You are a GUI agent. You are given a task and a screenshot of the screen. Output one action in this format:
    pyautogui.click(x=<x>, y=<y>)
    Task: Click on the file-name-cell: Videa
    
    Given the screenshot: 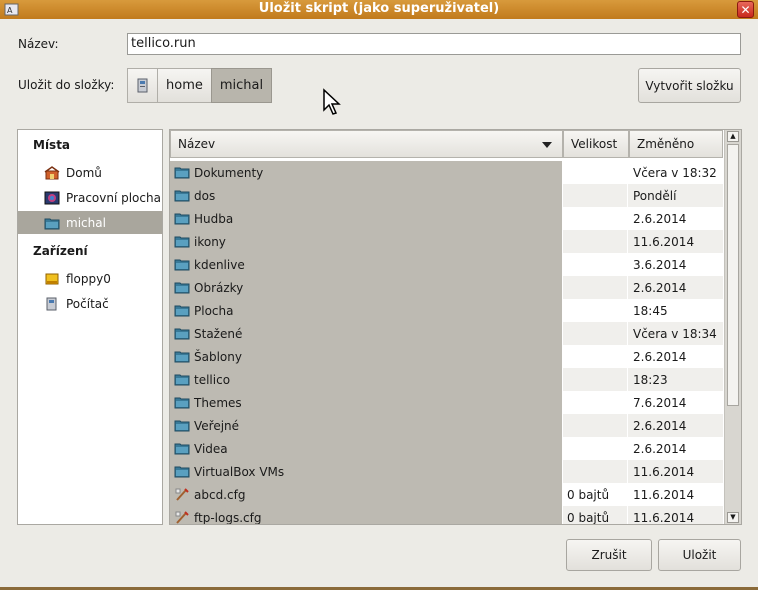 What is the action you would take?
    pyautogui.click(x=366, y=448)
    